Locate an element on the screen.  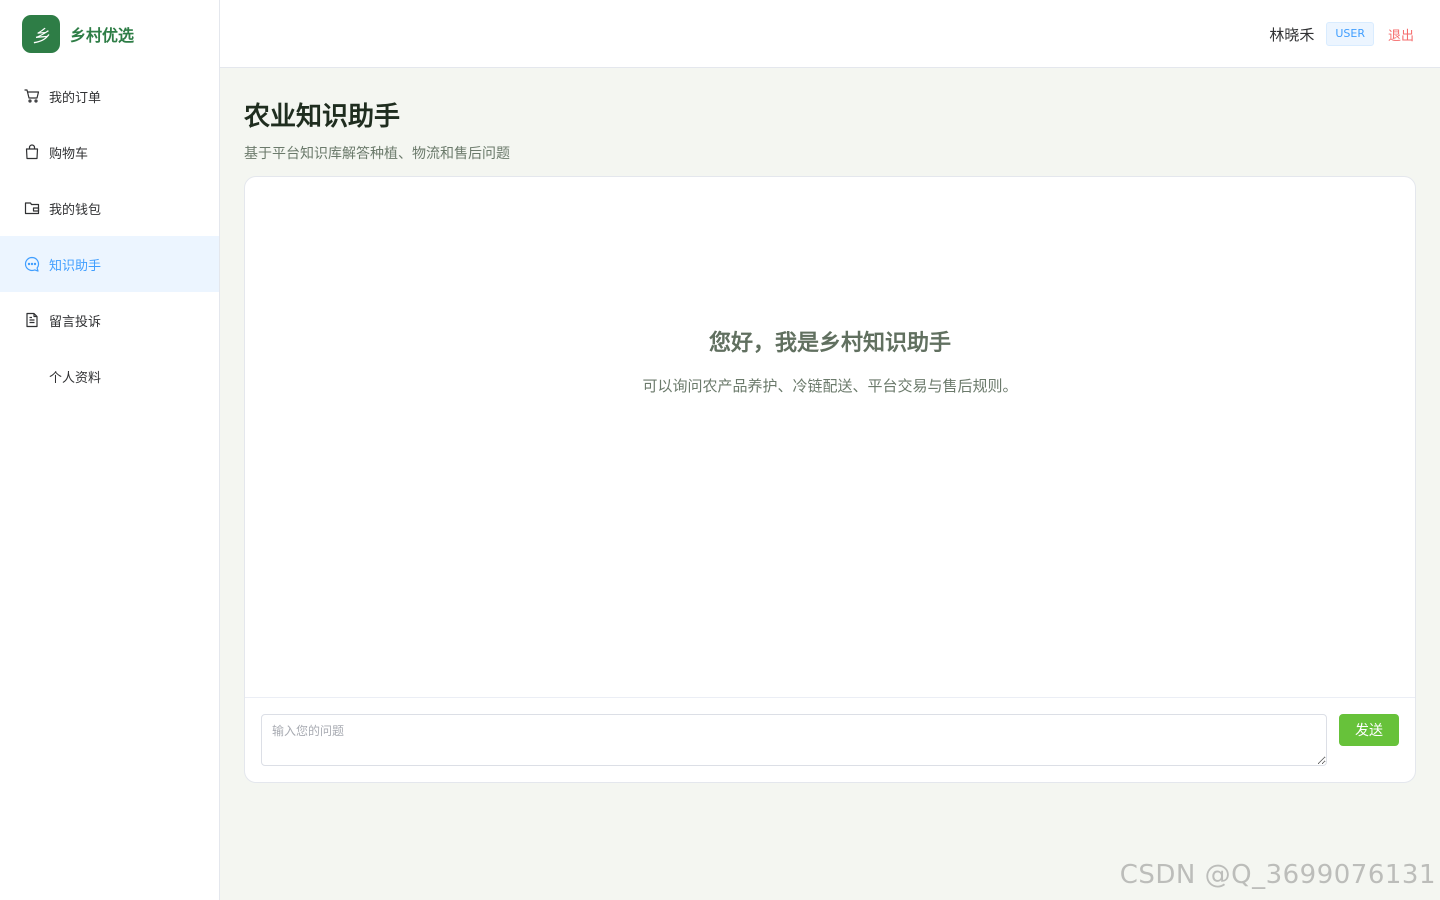
page-title: 农业知识助手 is located at coordinates (322, 117).